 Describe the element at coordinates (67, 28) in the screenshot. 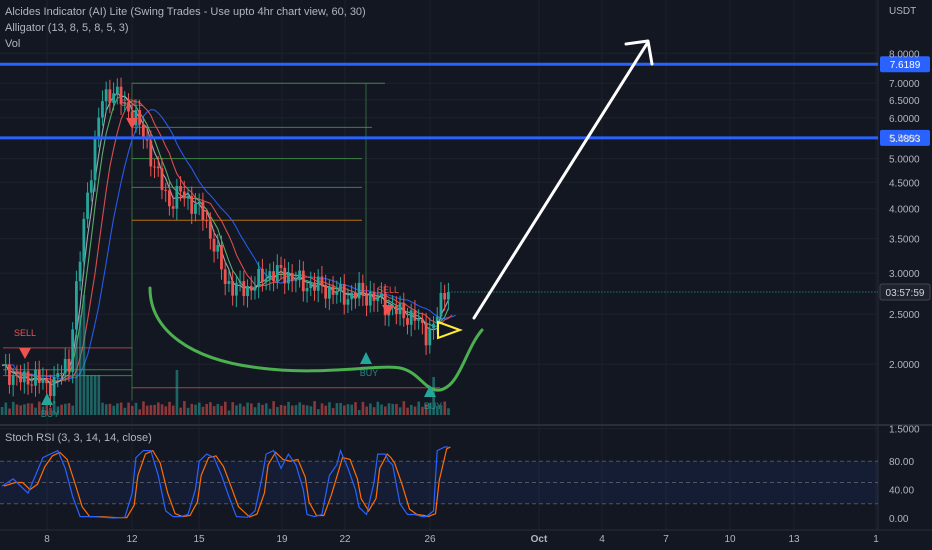

I see `indicator-legend-alligator: Alligator (13, 8, 5, 8, 5, 3)` at that location.